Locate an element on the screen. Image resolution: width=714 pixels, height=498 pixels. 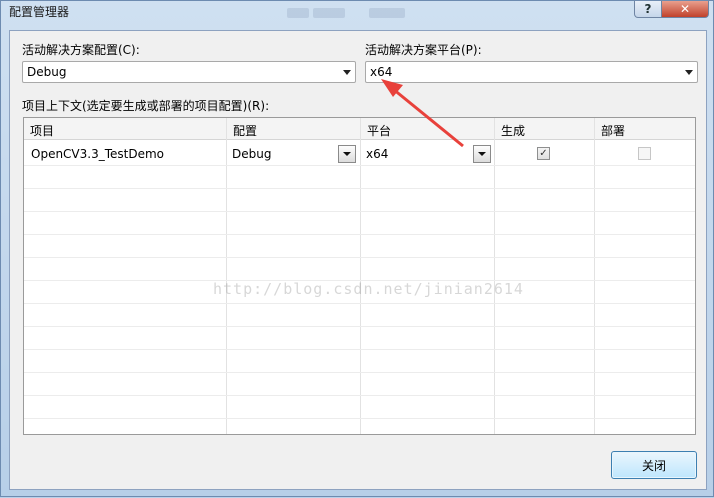
project-platform-dropdown-button is located at coordinates (482, 154).